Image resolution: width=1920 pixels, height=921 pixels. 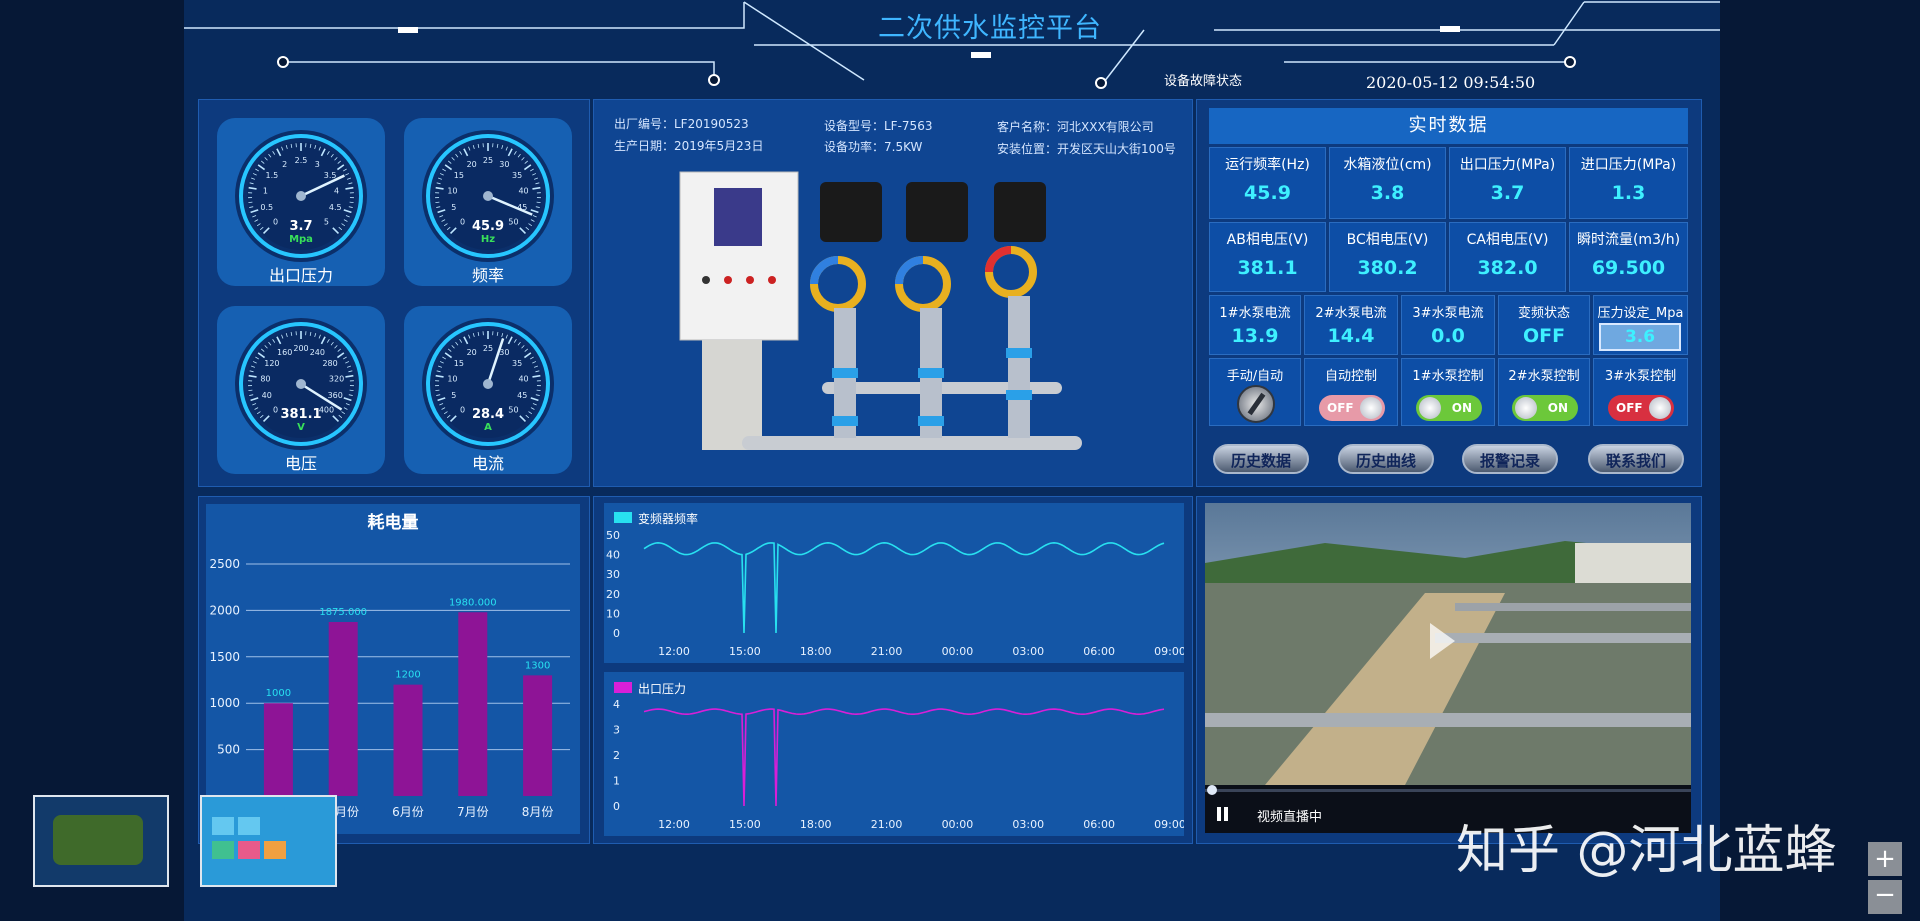 I want to click on history-curve-button: 历史曲线, so click(x=1386, y=459).